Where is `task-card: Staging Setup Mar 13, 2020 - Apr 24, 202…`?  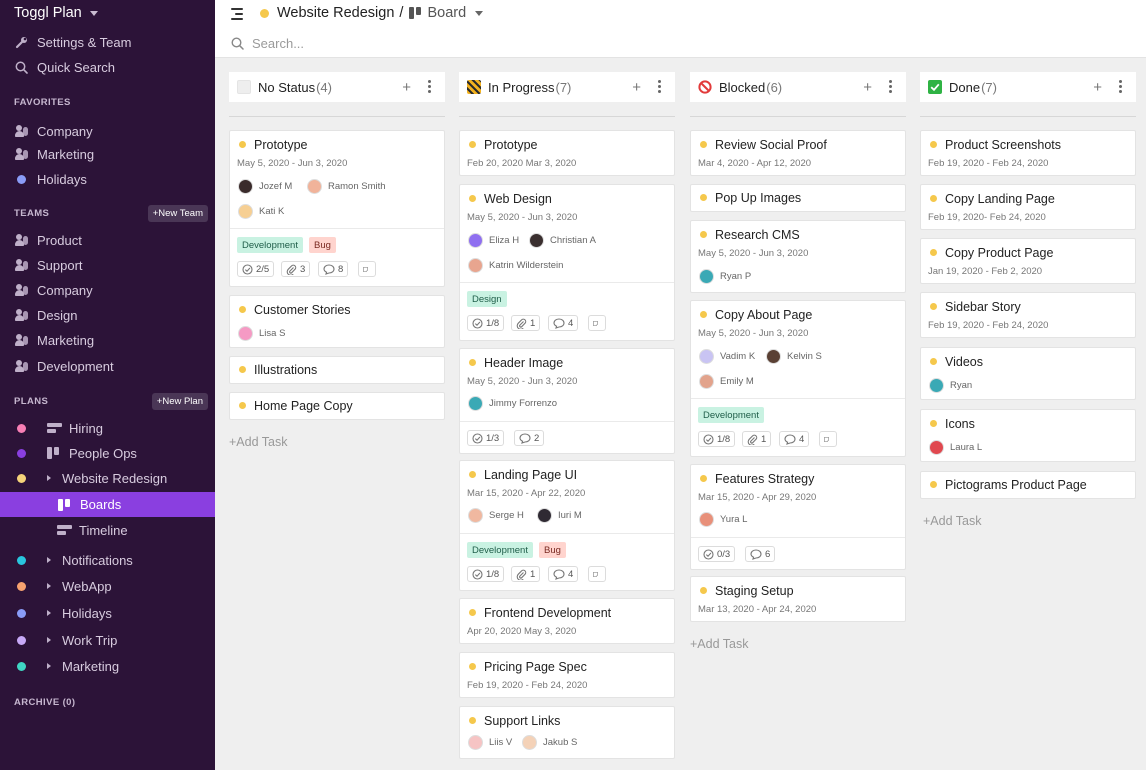 task-card: Staging Setup Mar 13, 2020 - Apr 24, 202… is located at coordinates (798, 599).